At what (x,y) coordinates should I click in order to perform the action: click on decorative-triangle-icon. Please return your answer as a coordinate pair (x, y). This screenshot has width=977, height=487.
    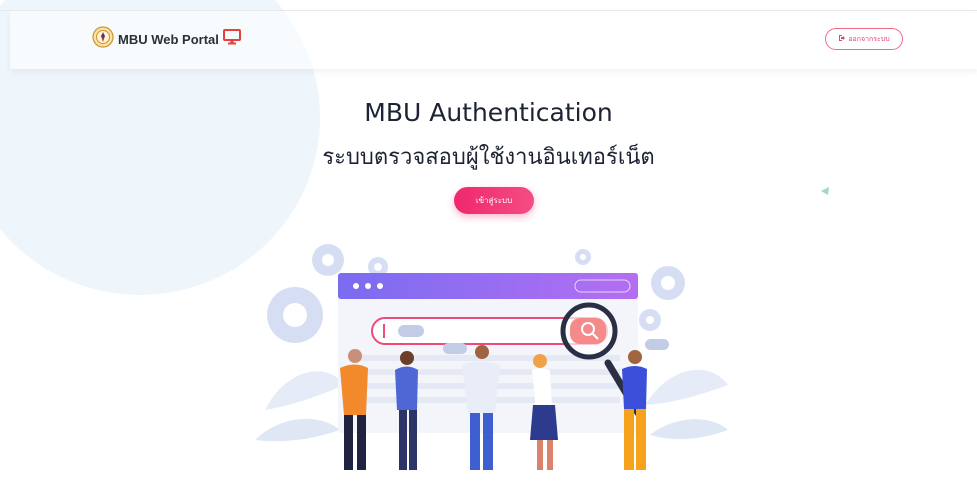
    Looking at the image, I should click on (825, 191).